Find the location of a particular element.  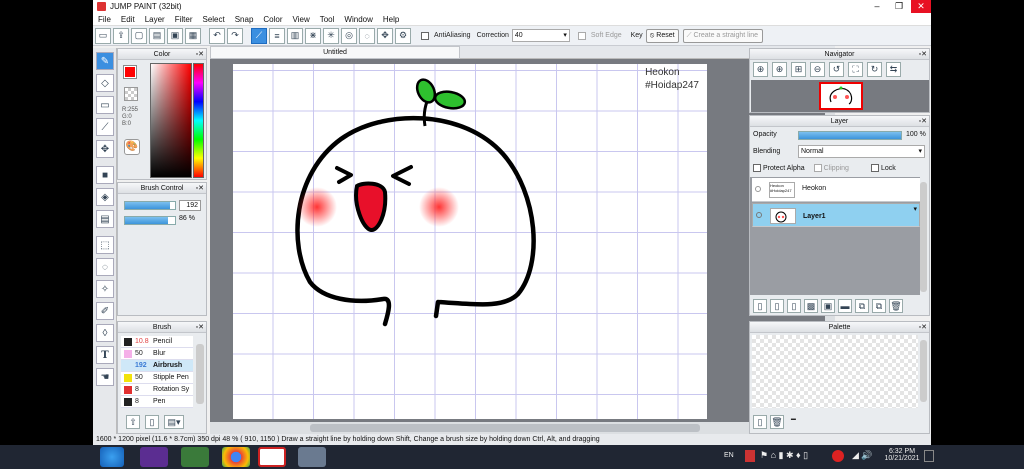

text-tool-icon: T is located at coordinates (105, 355).